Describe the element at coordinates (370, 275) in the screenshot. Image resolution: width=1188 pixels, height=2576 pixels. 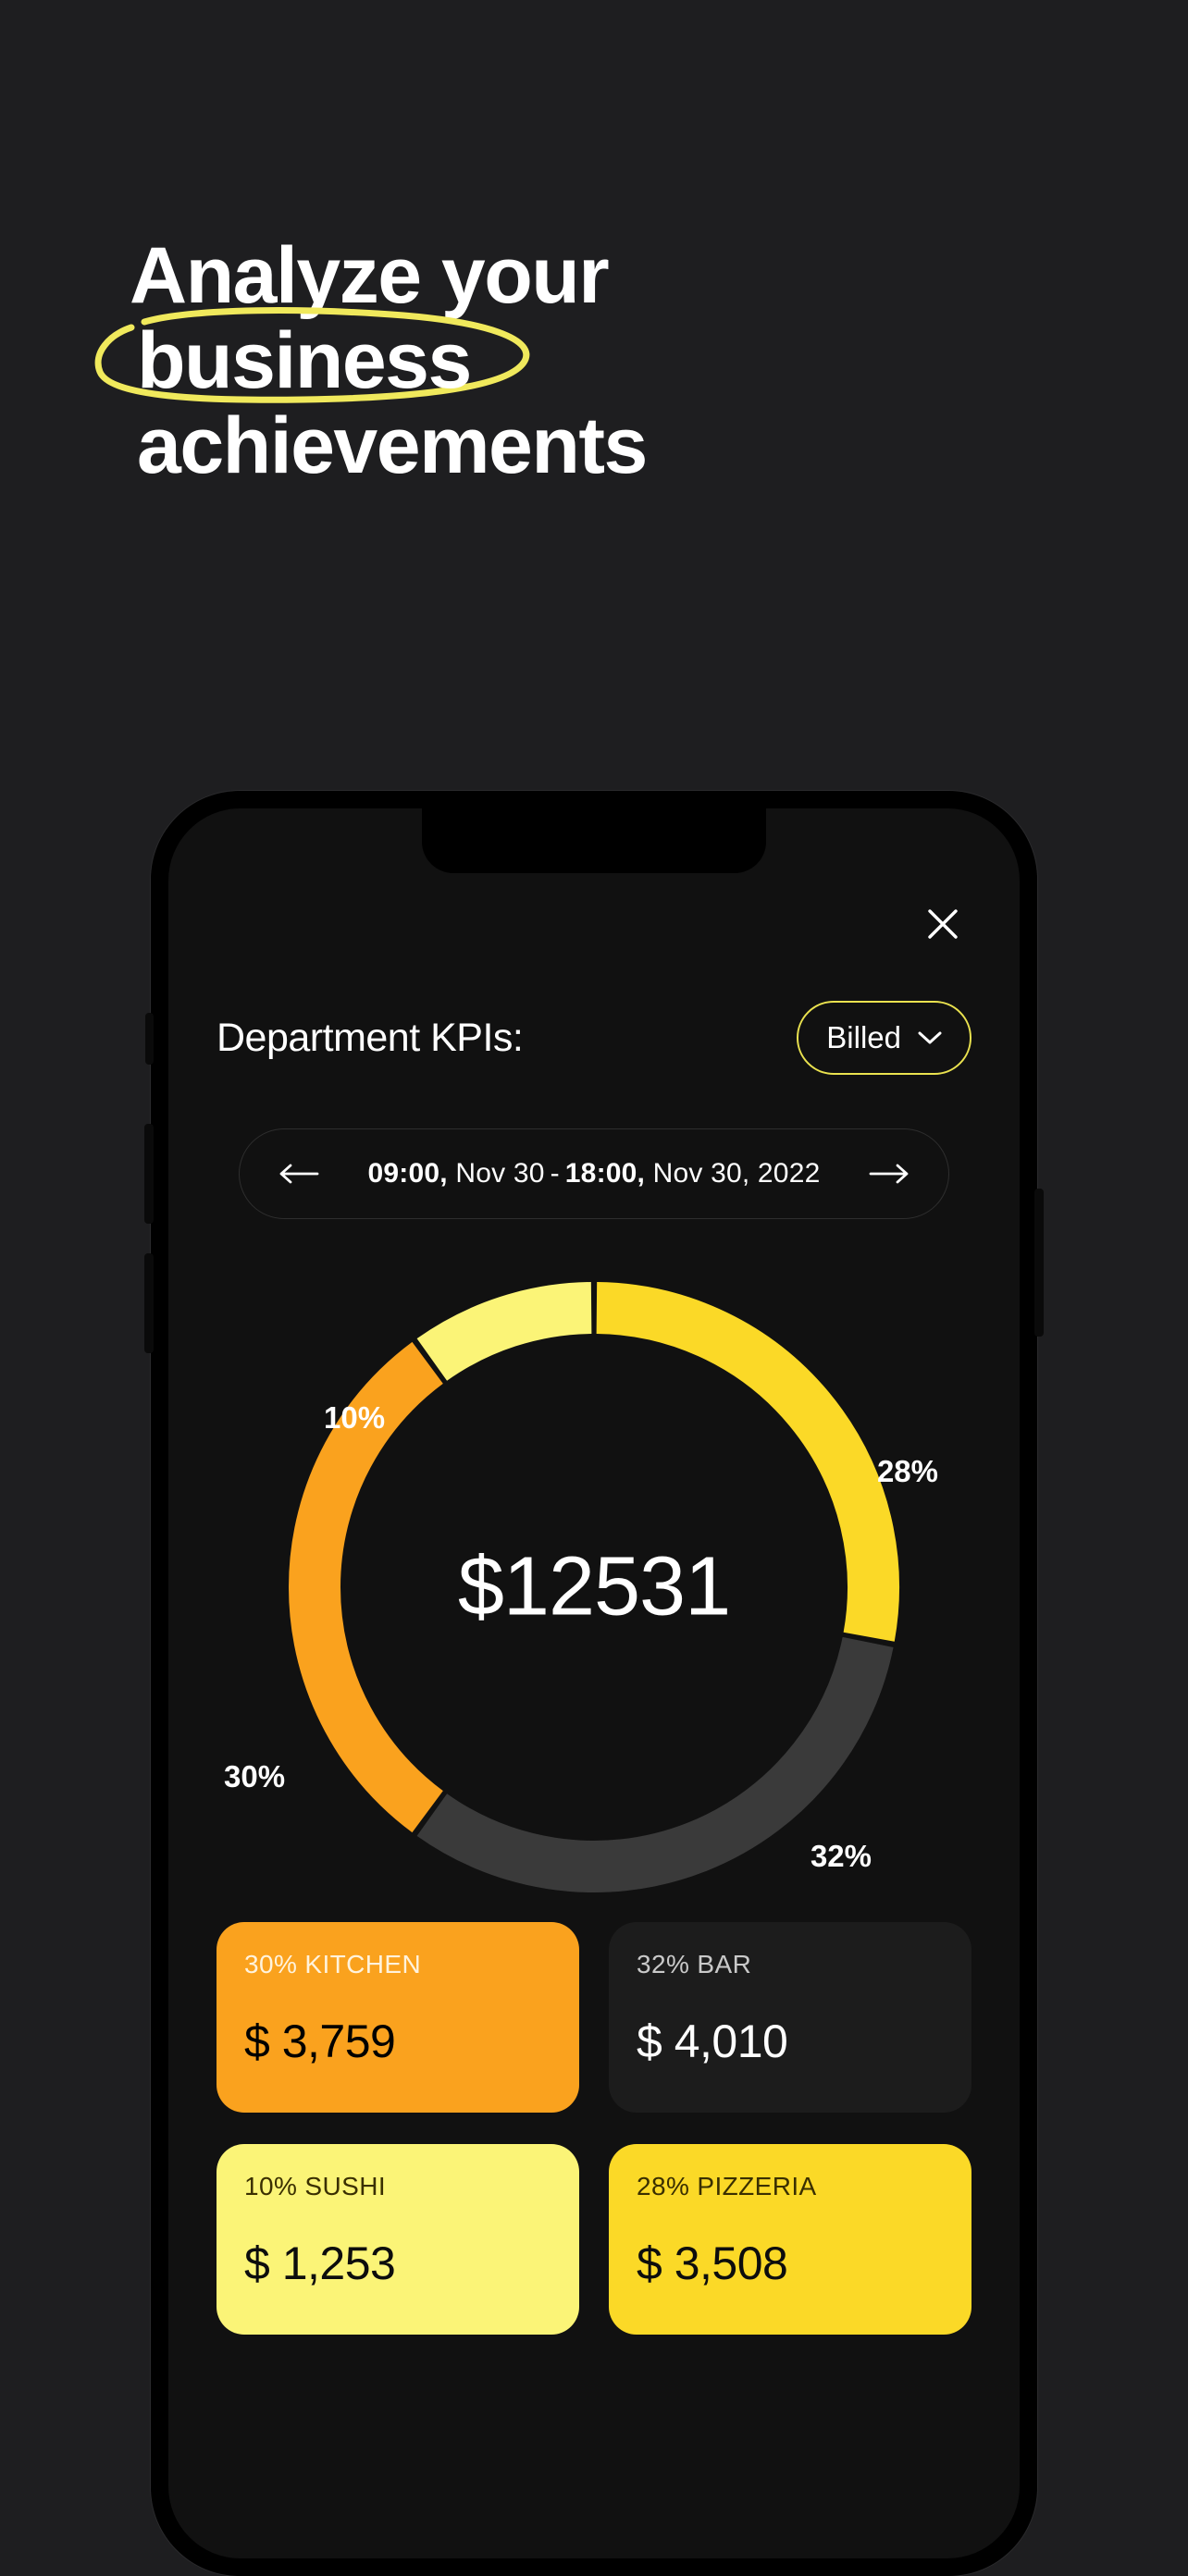
I see `headline-line-1: Analyze your` at that location.